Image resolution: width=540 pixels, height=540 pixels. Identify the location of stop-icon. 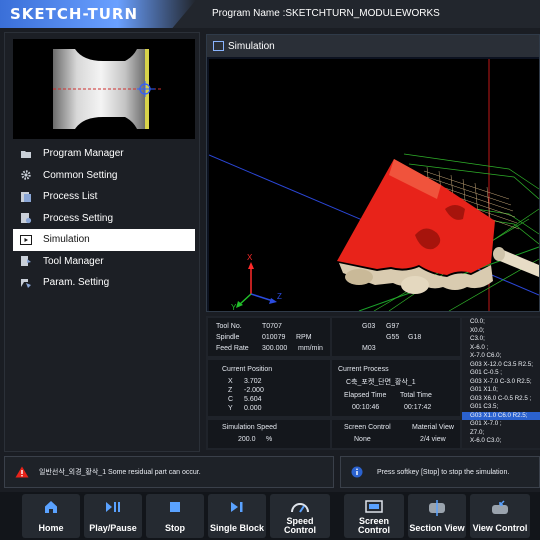
(175, 507).